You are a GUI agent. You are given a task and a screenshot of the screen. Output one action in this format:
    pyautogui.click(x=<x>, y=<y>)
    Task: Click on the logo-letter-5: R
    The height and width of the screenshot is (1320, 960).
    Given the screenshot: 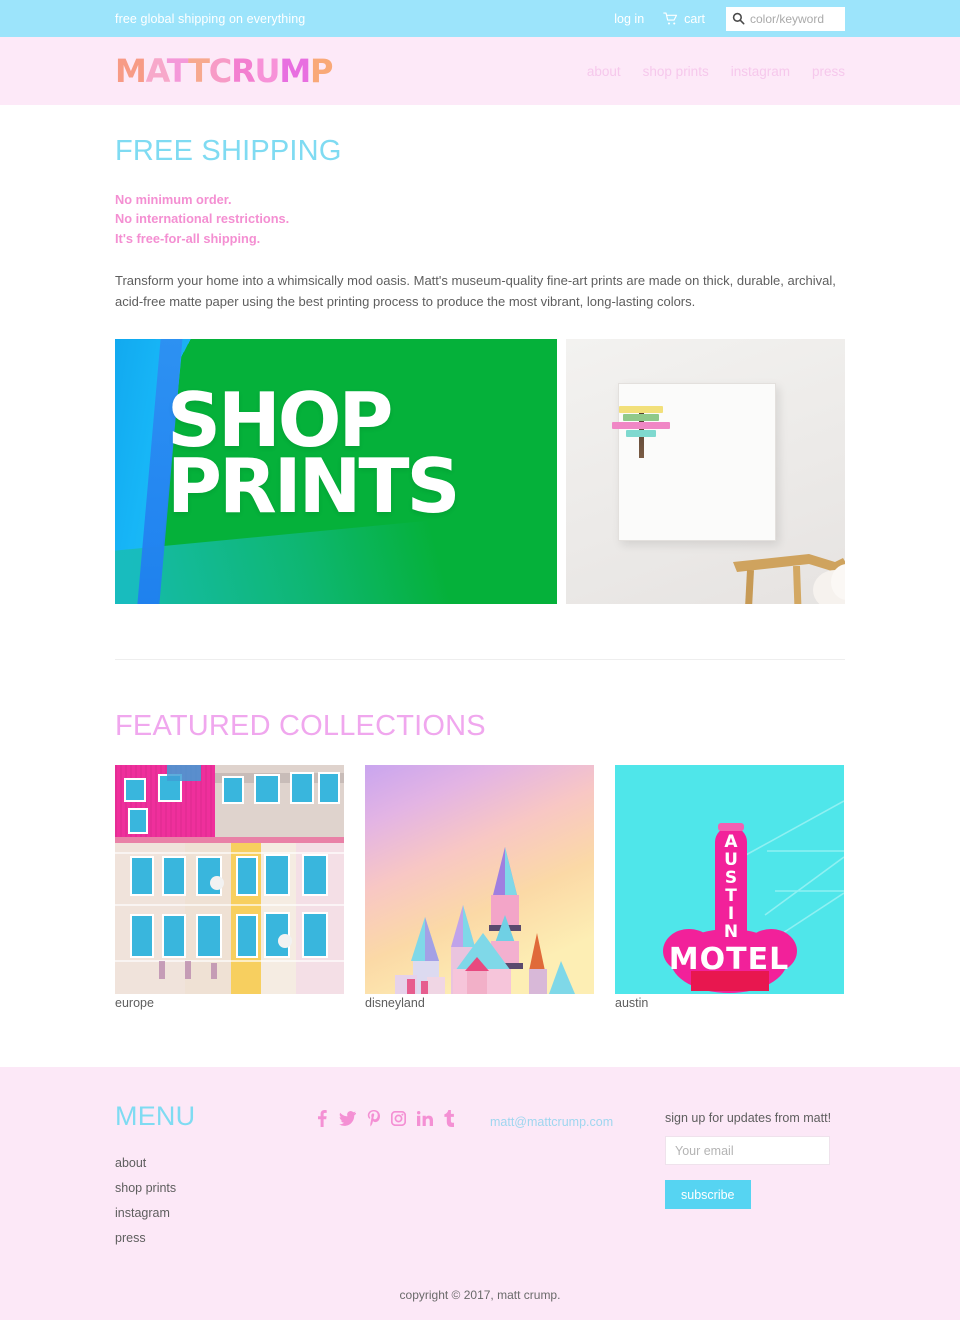 What is the action you would take?
    pyautogui.click(x=243, y=71)
    